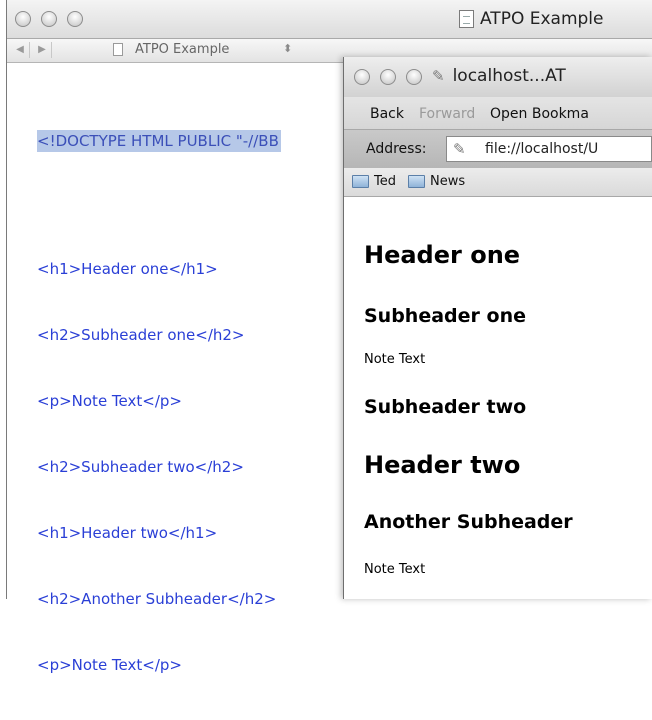 The height and width of the screenshot is (720, 652). I want to click on address-input: ✎ file://localhost/U, so click(549, 149).